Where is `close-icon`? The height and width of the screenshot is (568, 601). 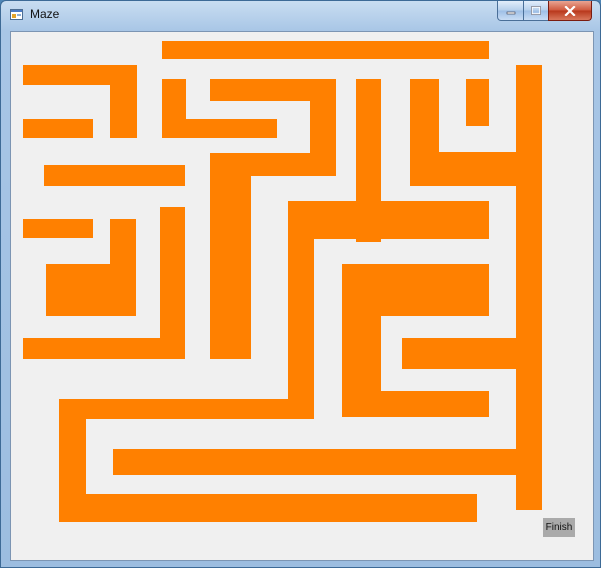 close-icon is located at coordinates (570, 10).